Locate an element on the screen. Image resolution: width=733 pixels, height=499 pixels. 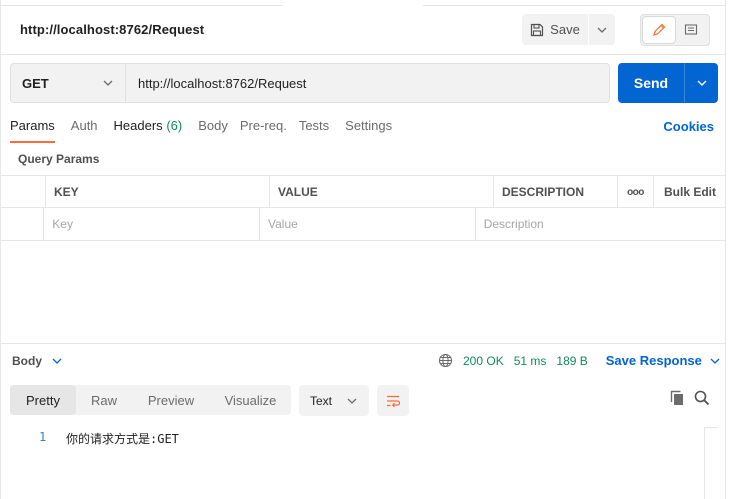
format-select: Text is located at coordinates (334, 400).